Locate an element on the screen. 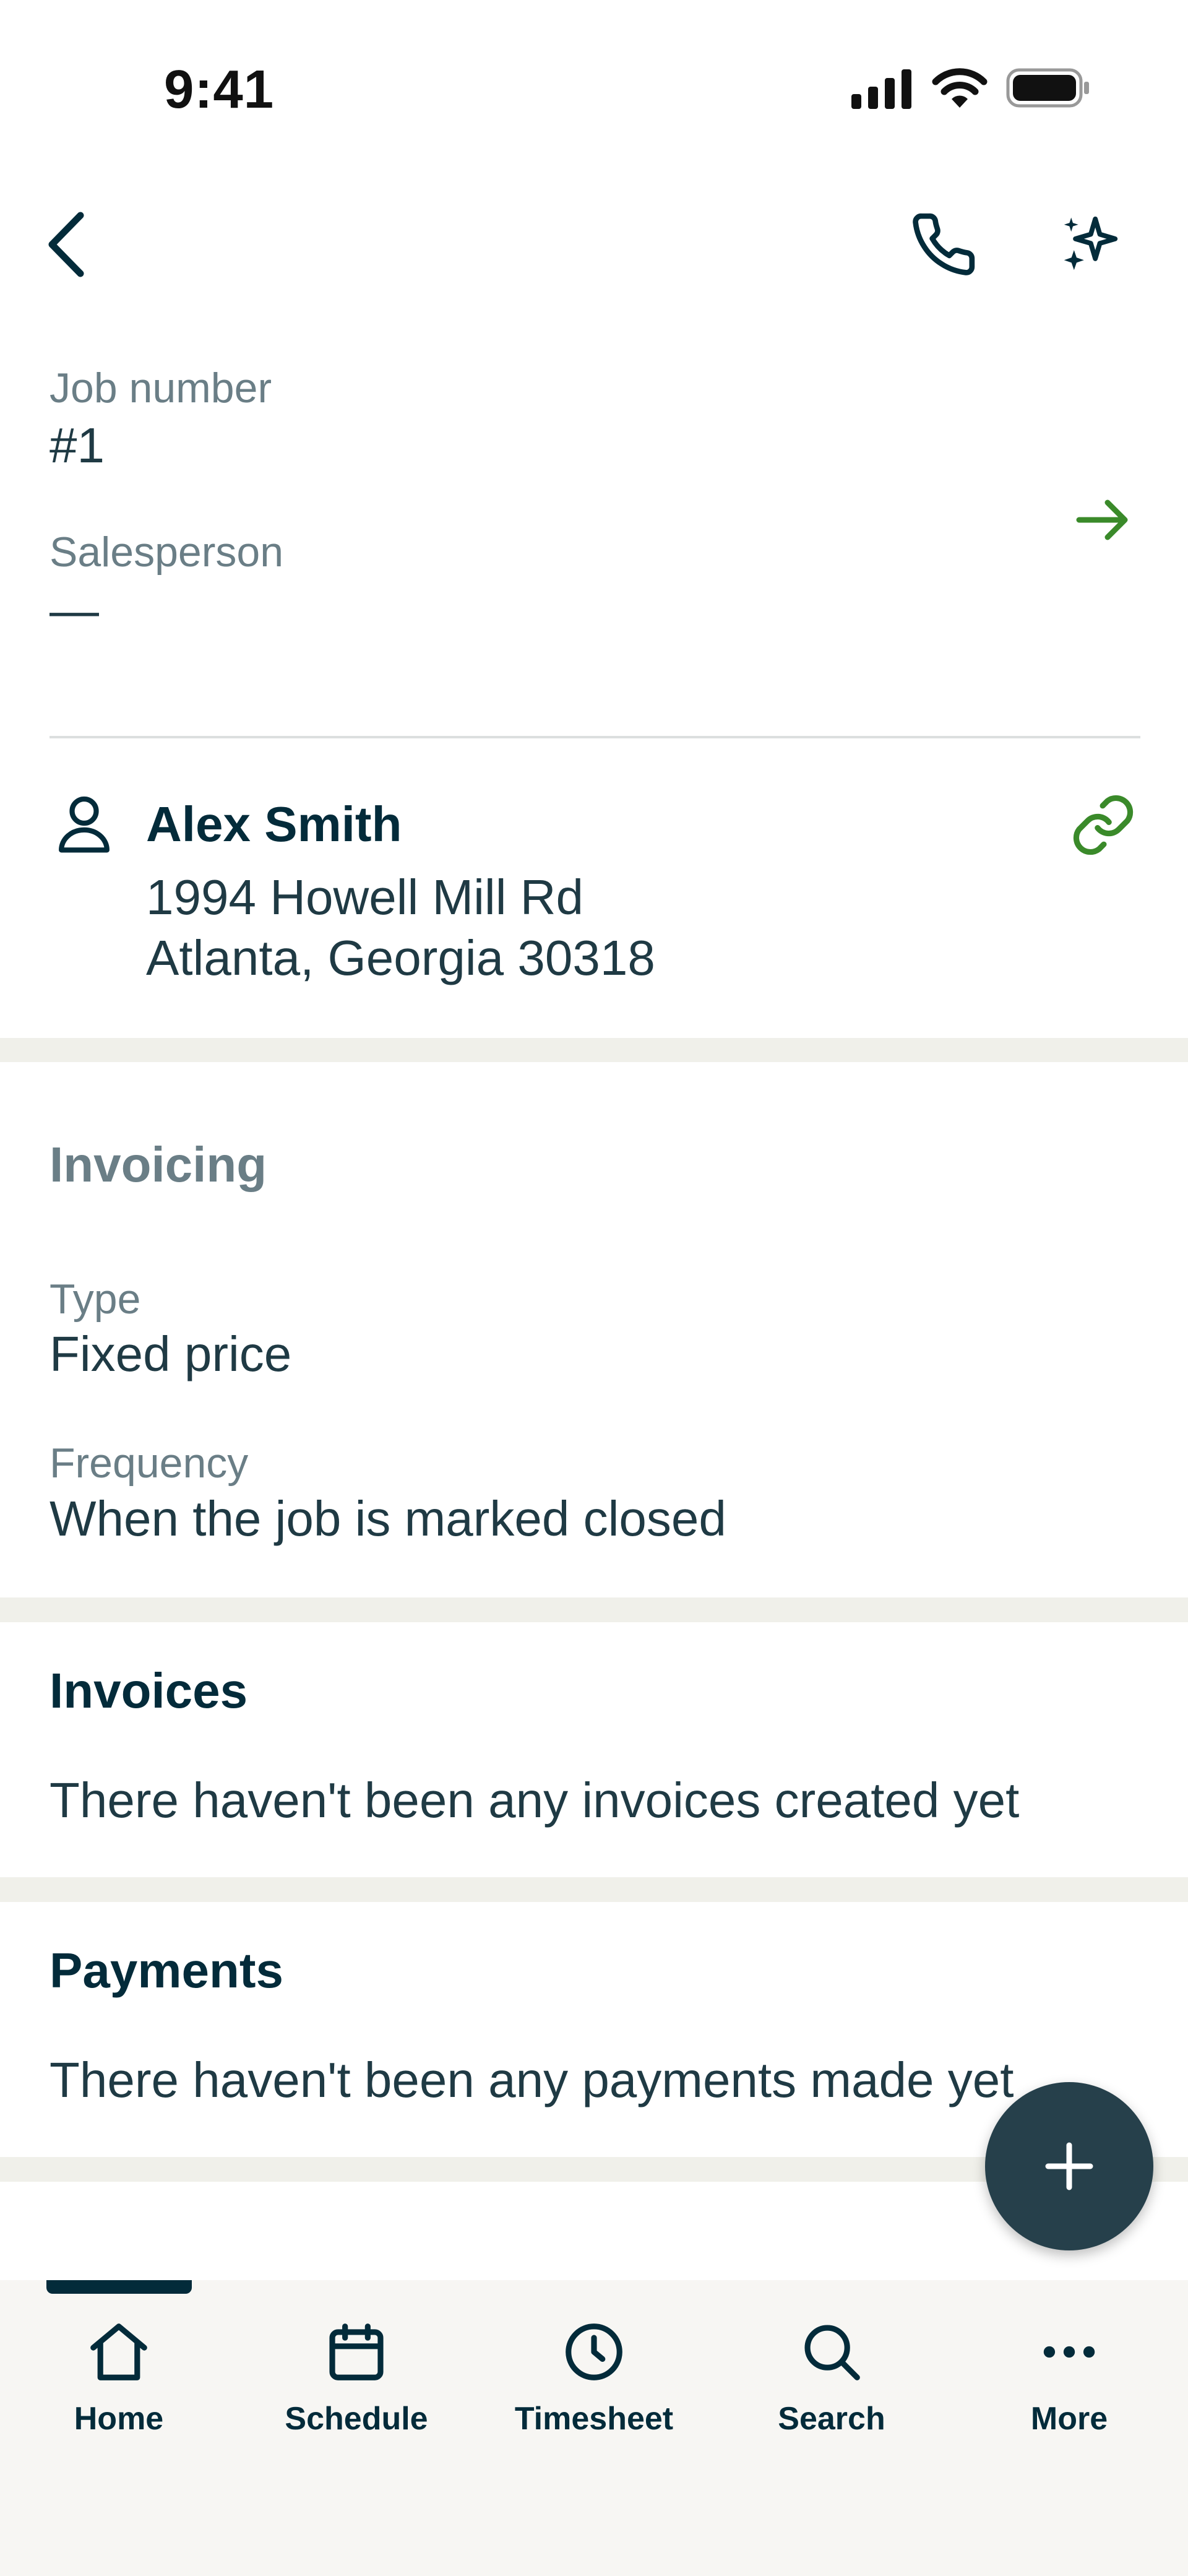 The height and width of the screenshot is (2576, 1188). sparkles-icon is located at coordinates (1090, 244).